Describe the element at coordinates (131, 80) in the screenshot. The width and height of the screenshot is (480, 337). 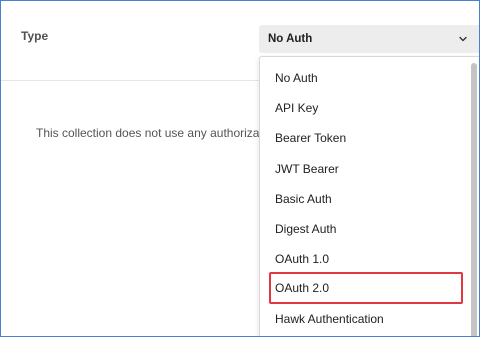
I see `divider` at that location.